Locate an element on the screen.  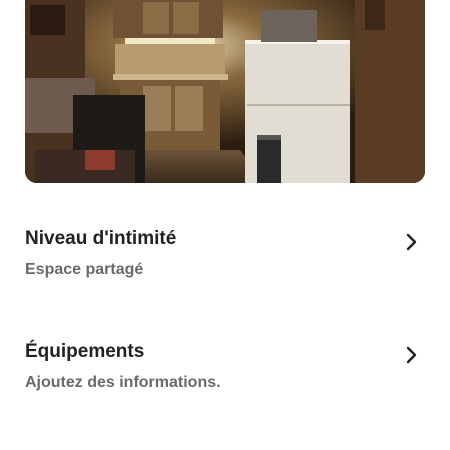
privacy-level-title: Niveau d'intimité is located at coordinates (101, 238).